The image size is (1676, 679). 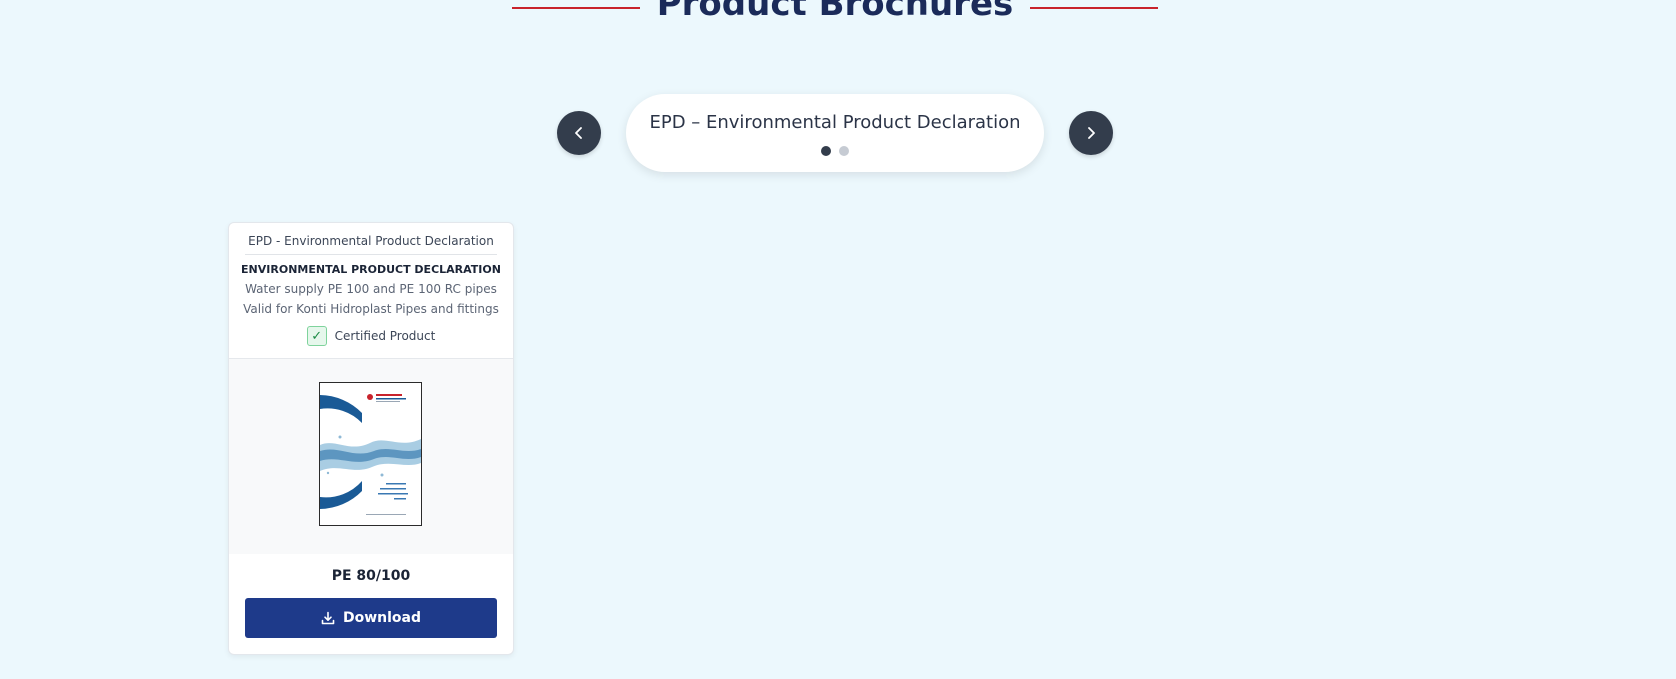 What do you see at coordinates (371, 289) in the screenshot?
I see `card-description-line-1: Water supply PE 100 and PE 100 RC pipes` at bounding box center [371, 289].